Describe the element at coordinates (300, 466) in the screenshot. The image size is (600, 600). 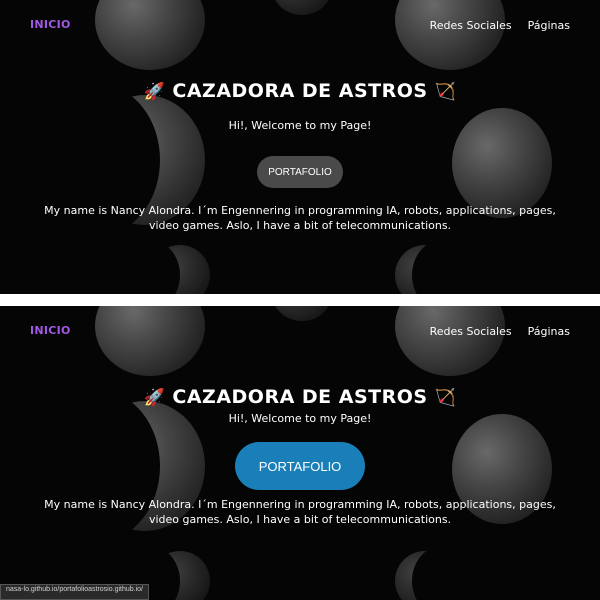
I see `portafolio-button-hover: PORTAFOLIO` at that location.